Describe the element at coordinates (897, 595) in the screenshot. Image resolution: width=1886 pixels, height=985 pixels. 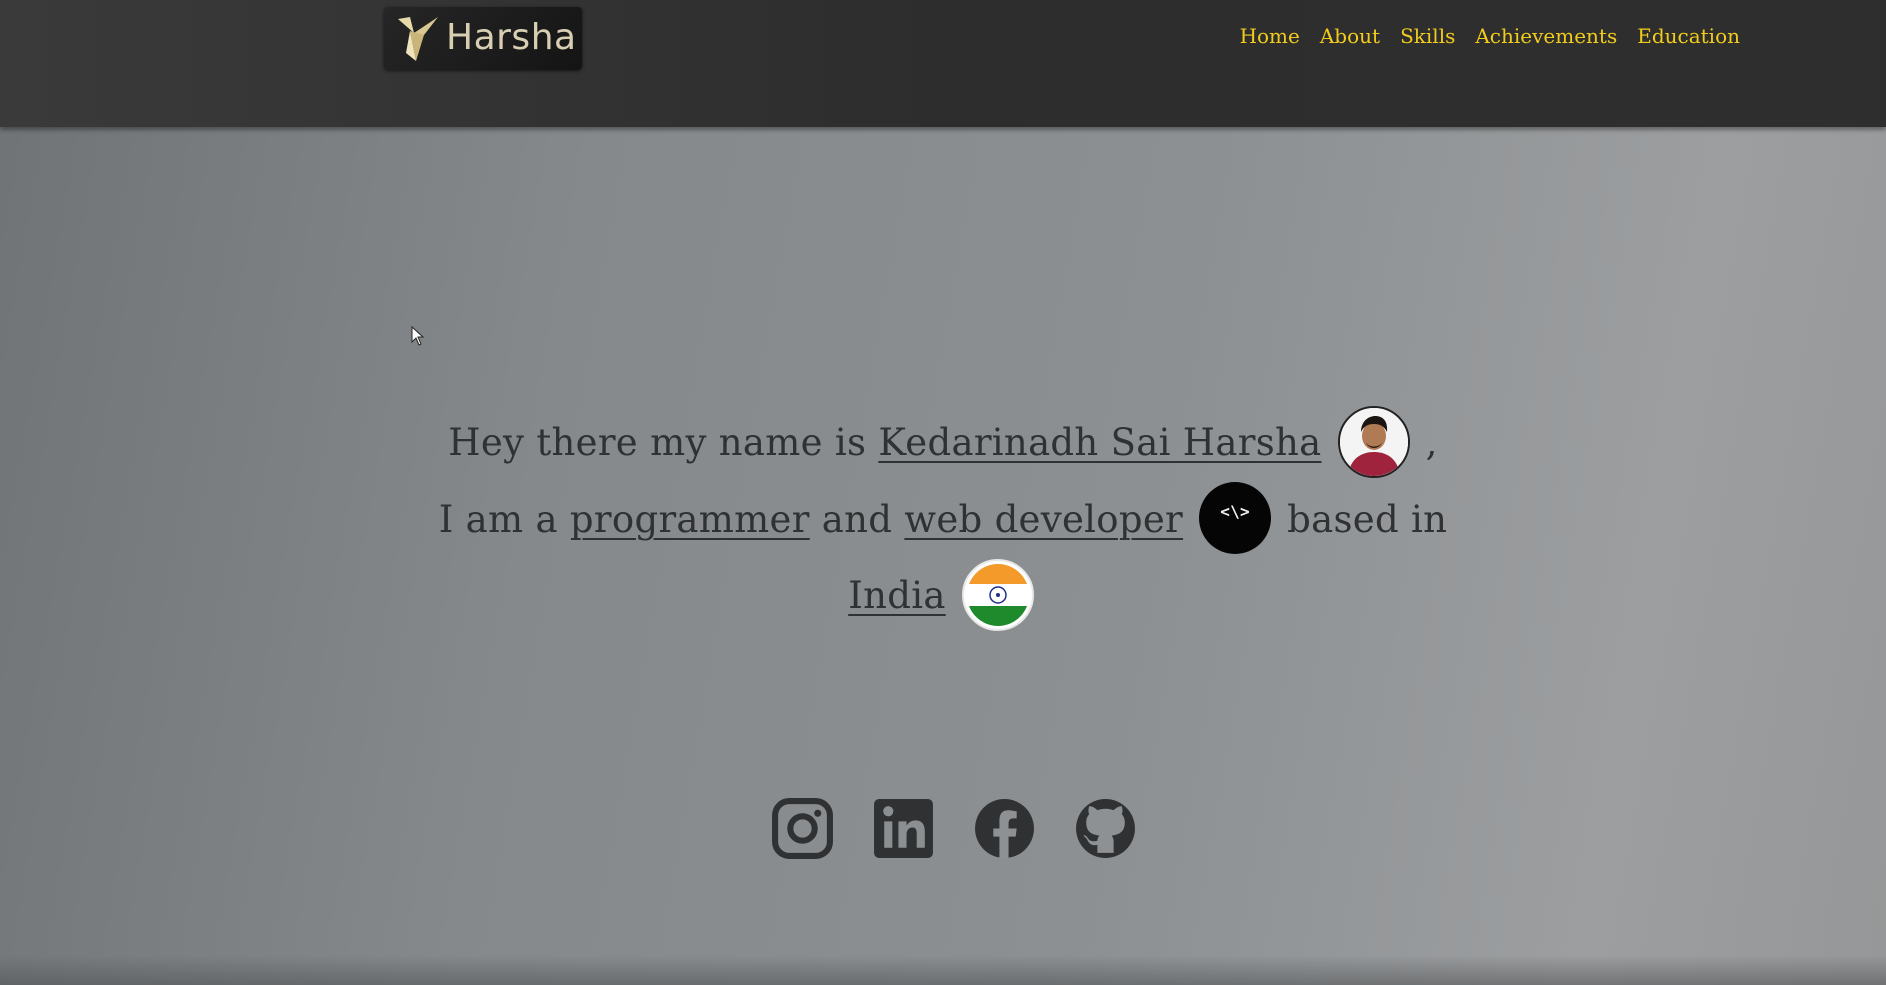
I see `india-link: India` at that location.